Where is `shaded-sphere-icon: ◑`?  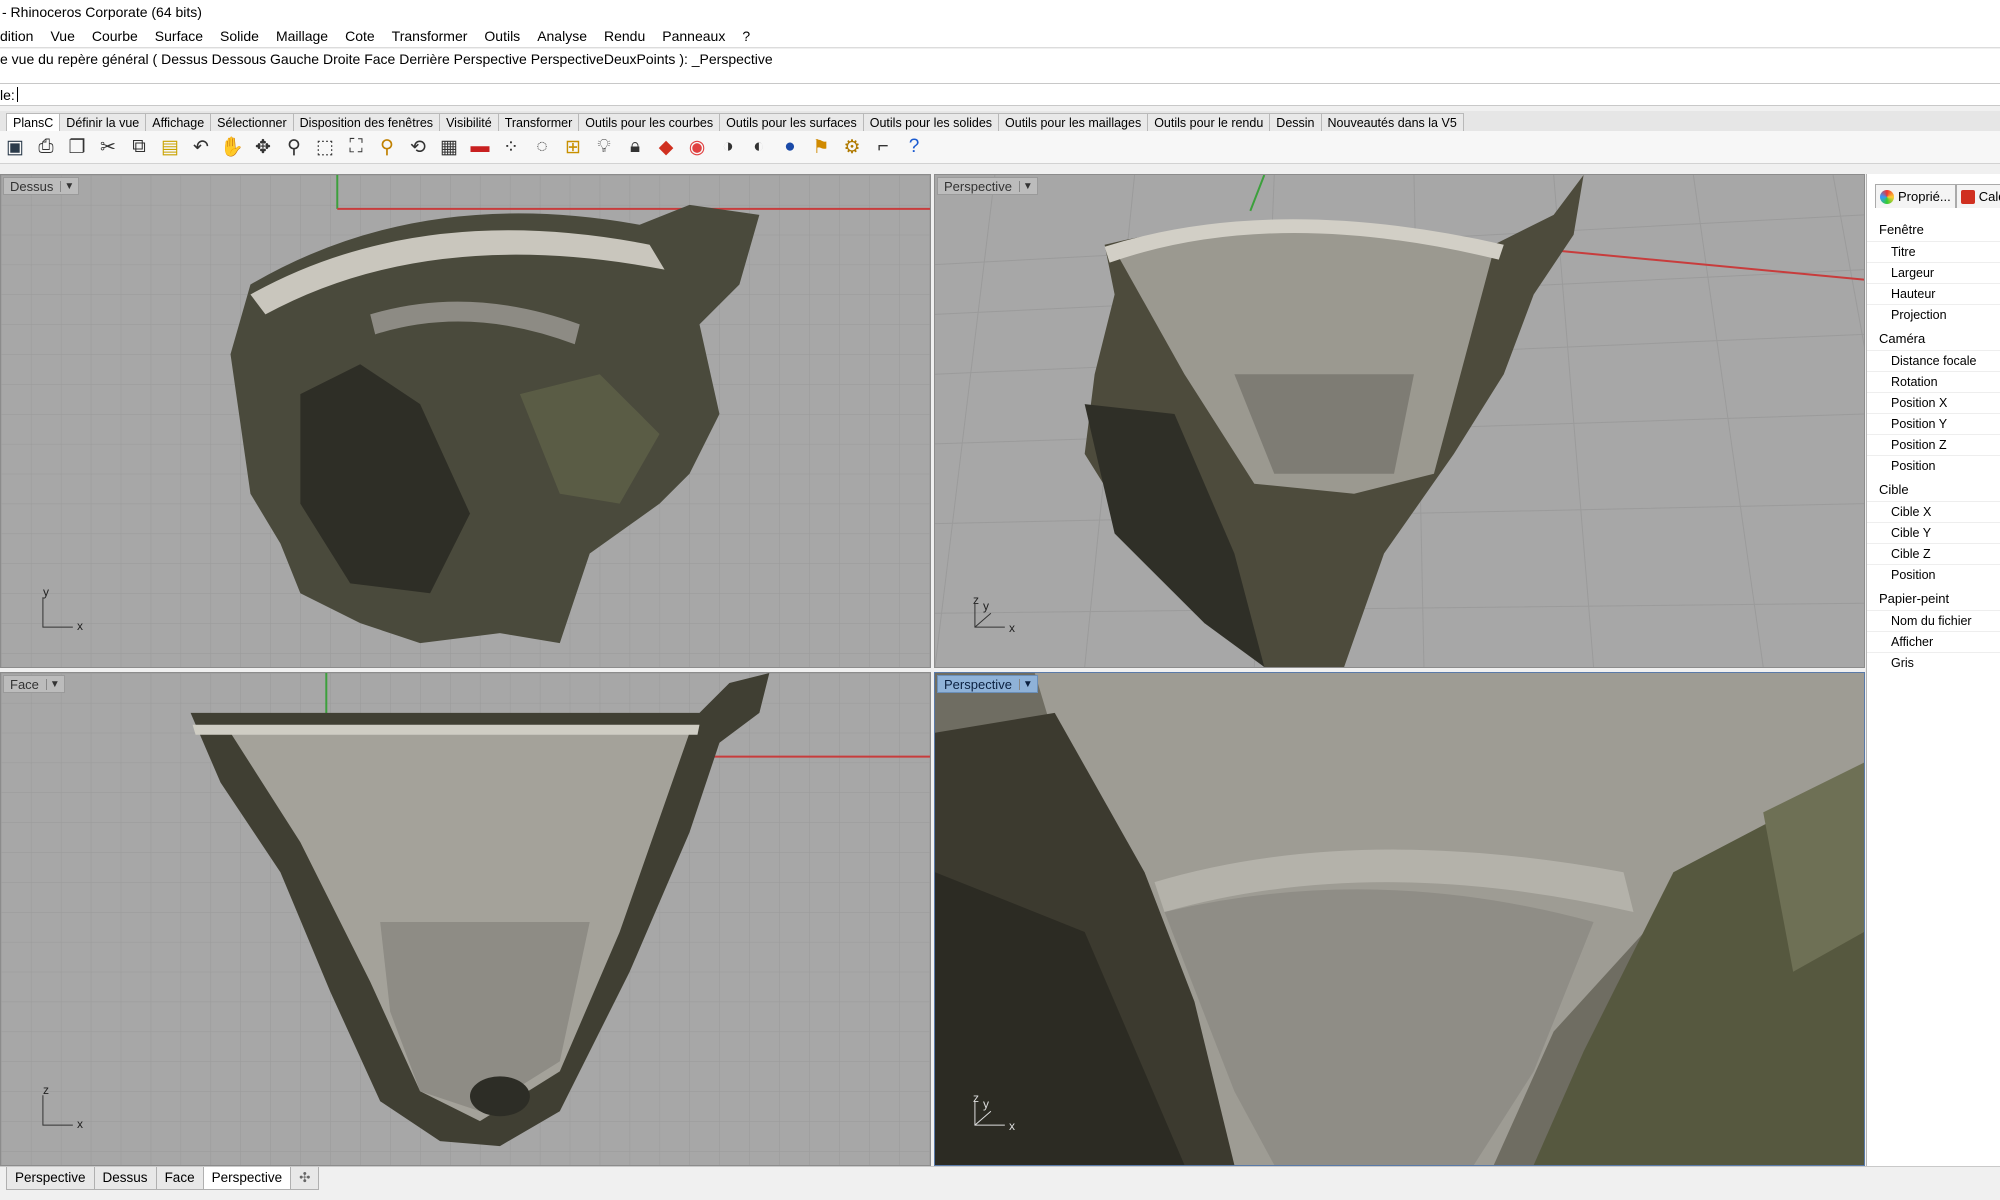 shaded-sphere-icon: ◑ is located at coordinates (728, 147).